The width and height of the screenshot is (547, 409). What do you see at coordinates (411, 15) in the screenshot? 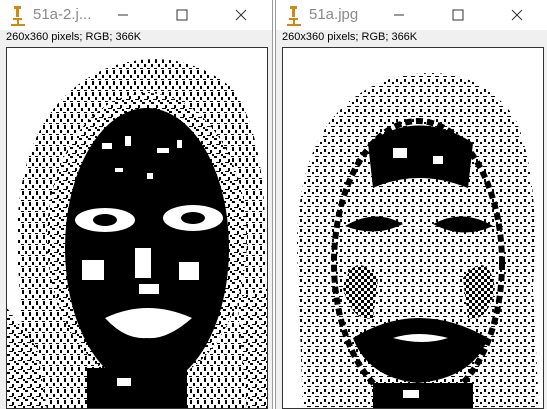
I see `title-bar: 51a.jpg` at bounding box center [411, 15].